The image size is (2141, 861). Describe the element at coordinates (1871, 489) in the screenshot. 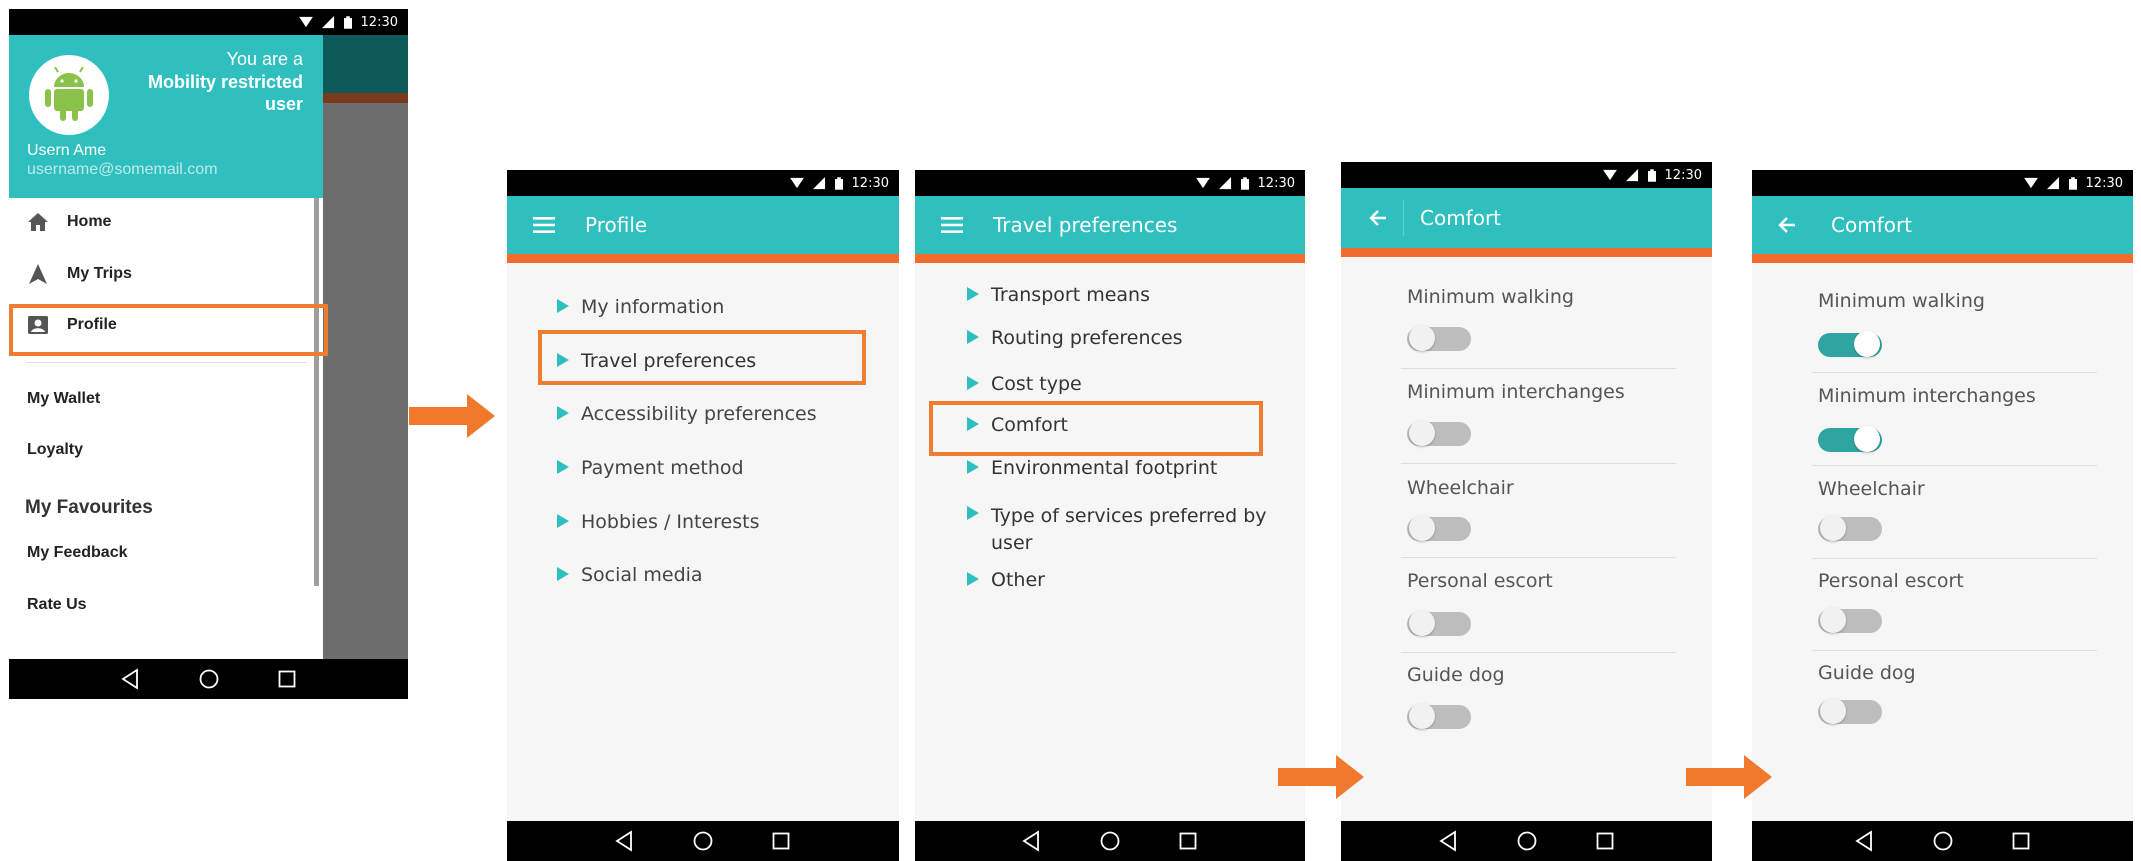

I see `option-label-wheelchair: Wheelchair` at that location.